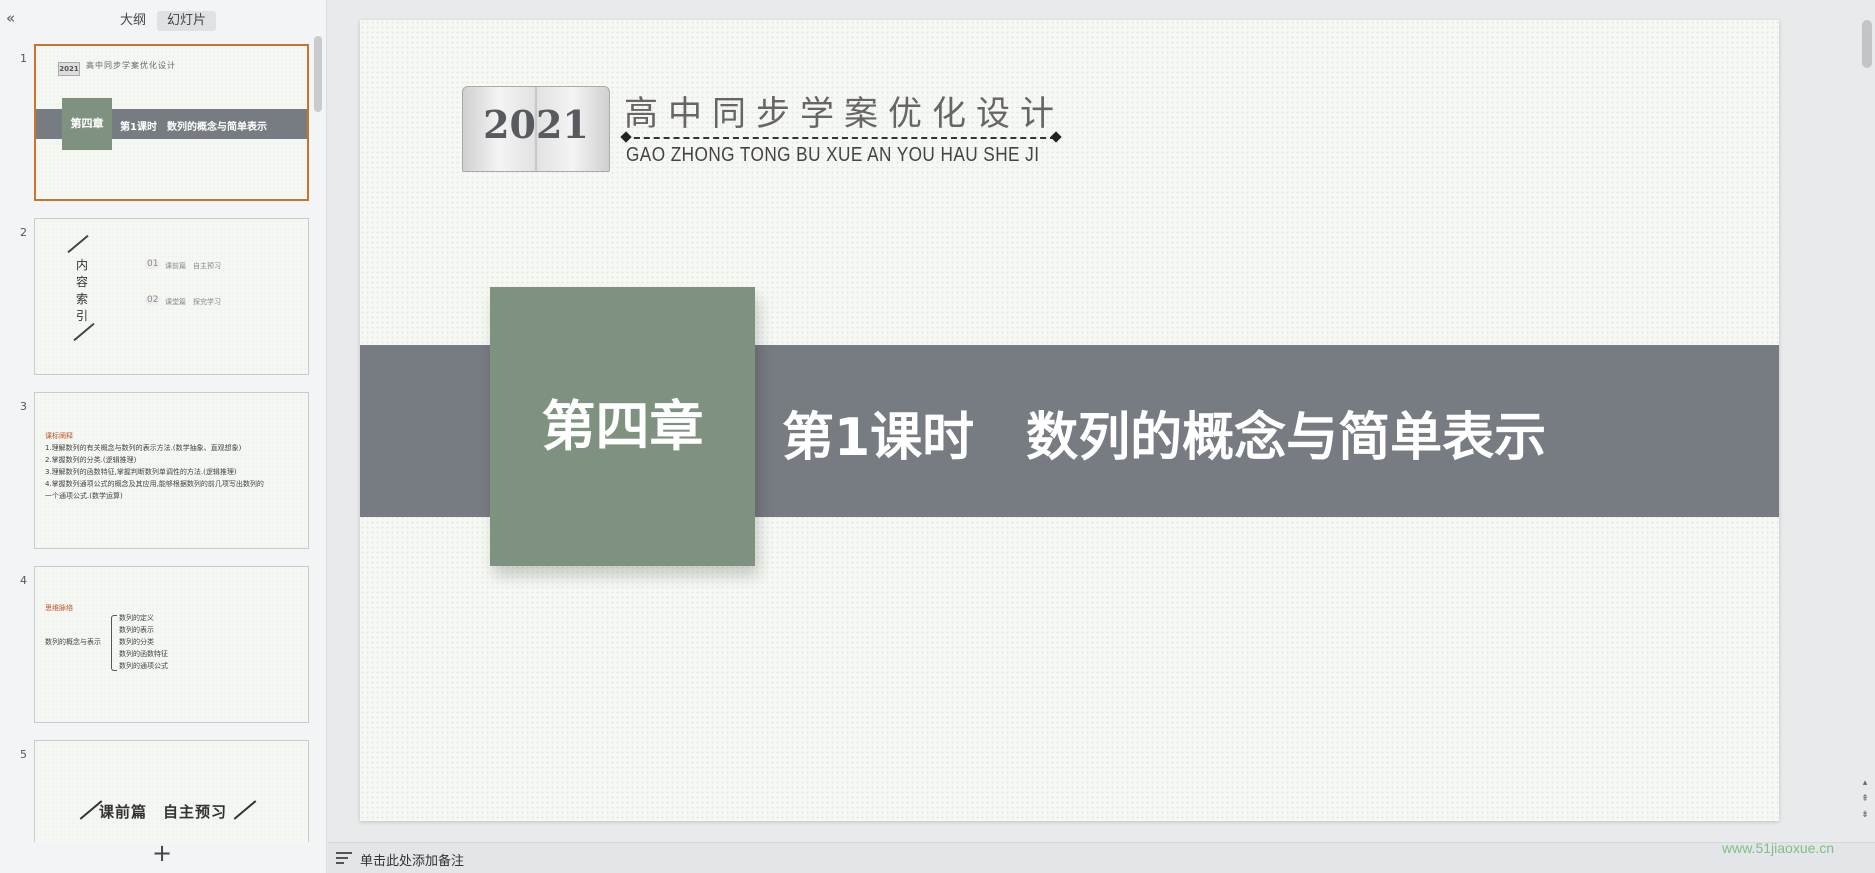 This screenshot has width=1875, height=873. What do you see at coordinates (81, 299) in the screenshot?
I see `vertical-char: 索` at bounding box center [81, 299].